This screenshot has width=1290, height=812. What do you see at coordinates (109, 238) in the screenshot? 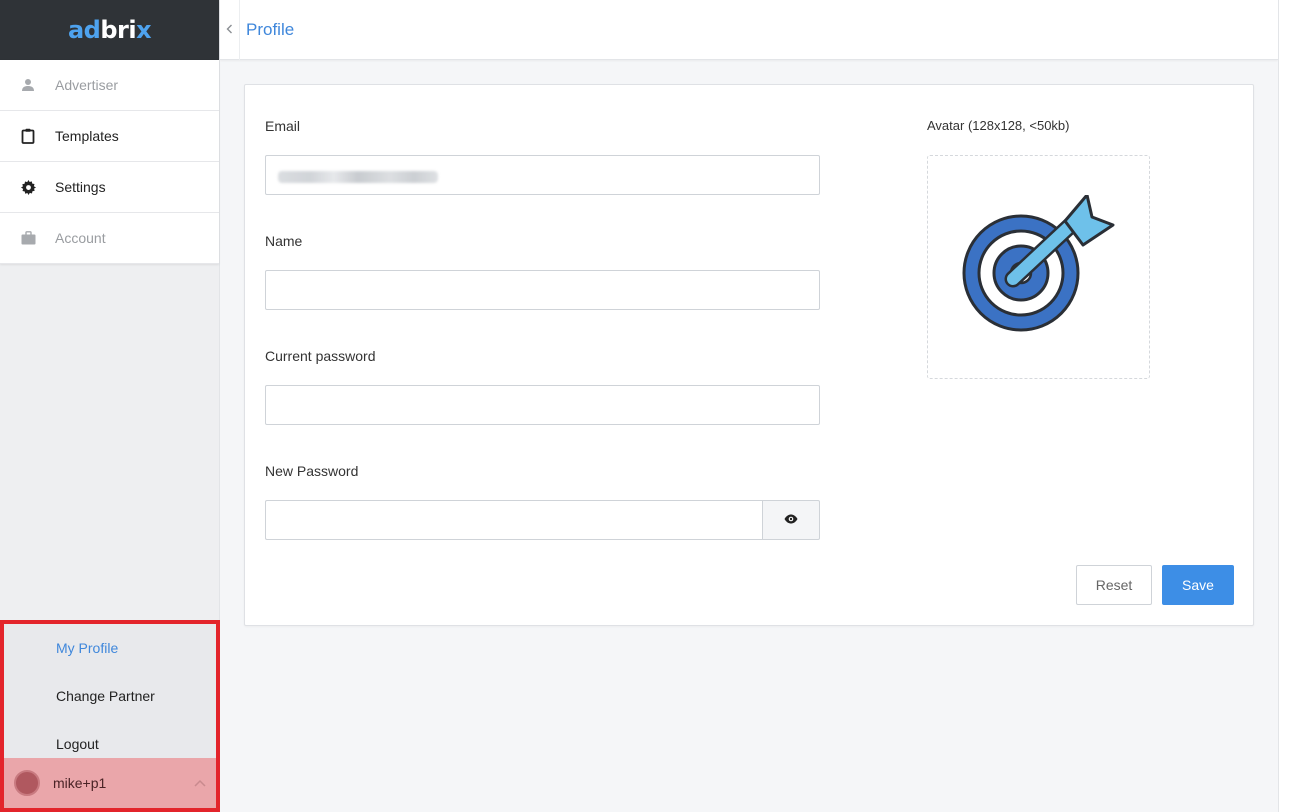
I see `sidebar-item-account: Account` at bounding box center [109, 238].